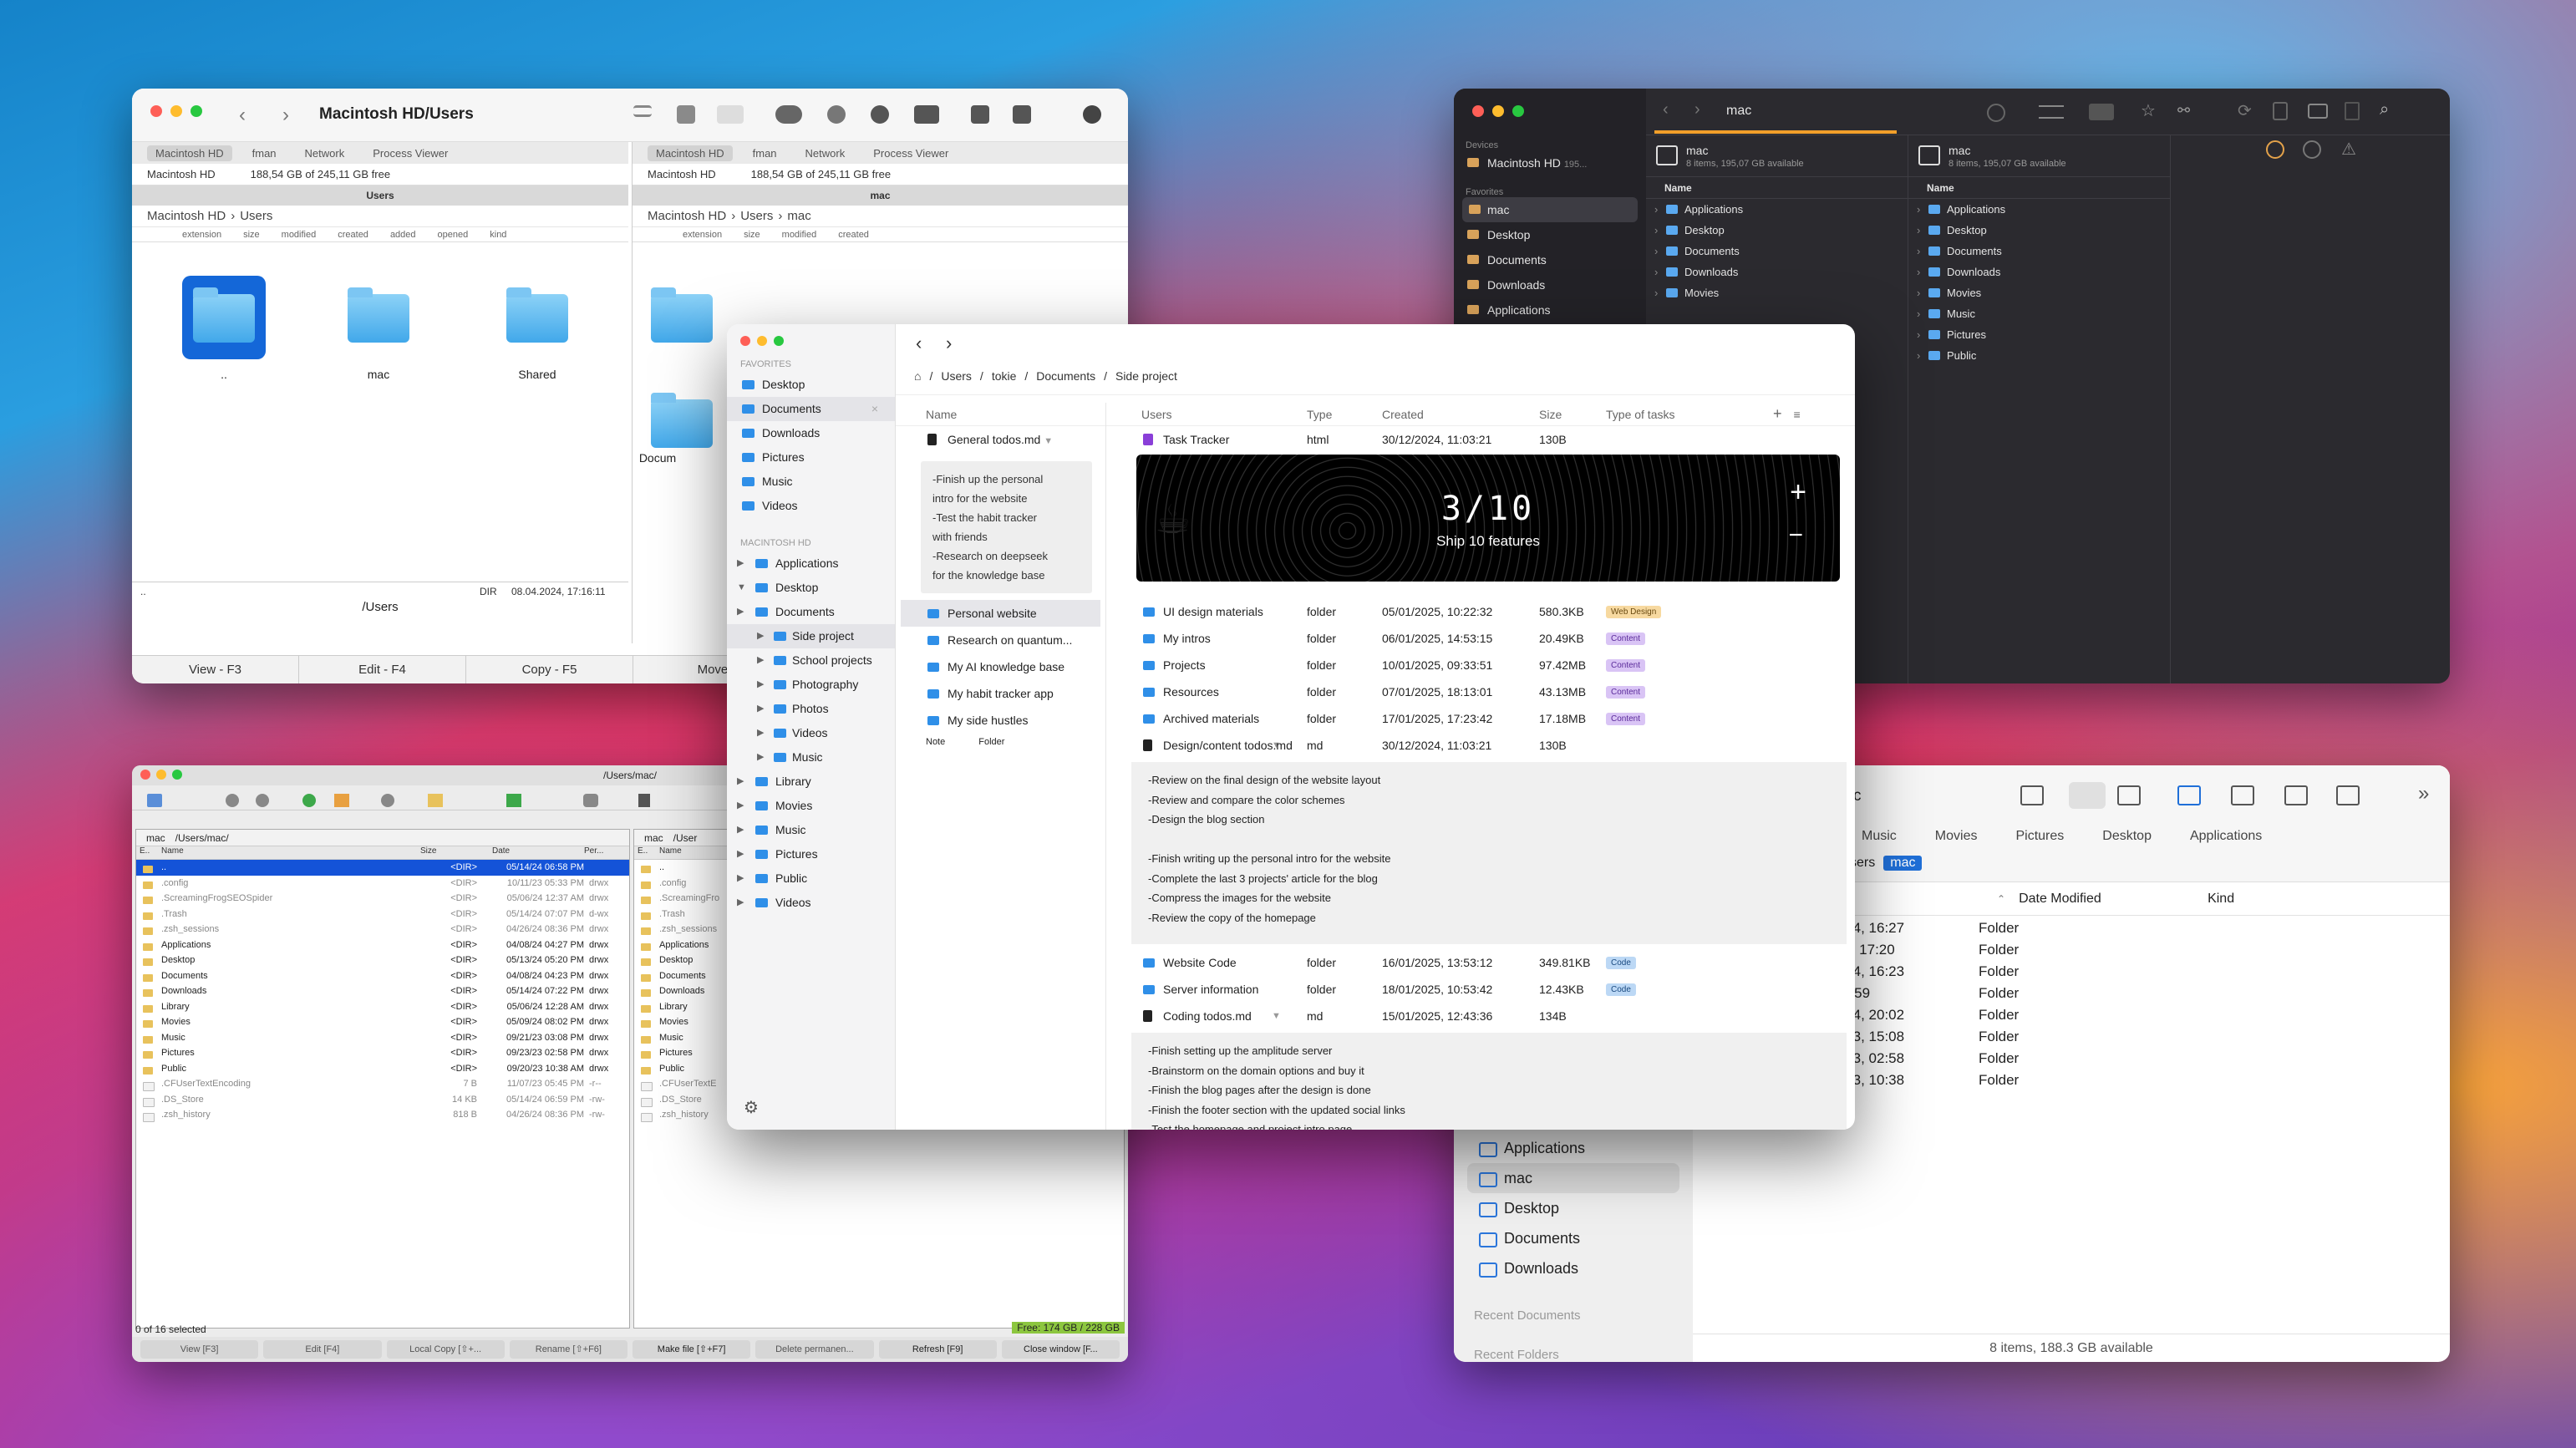  What do you see at coordinates (2101, 112) in the screenshot?
I see `grid-view-icon` at bounding box center [2101, 112].